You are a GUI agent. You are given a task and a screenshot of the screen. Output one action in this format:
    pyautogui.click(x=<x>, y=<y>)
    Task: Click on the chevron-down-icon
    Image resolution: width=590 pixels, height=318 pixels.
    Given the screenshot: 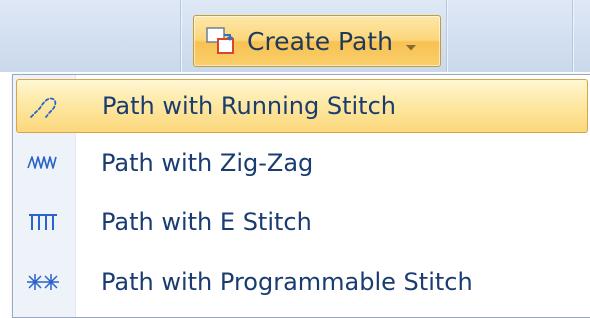 What is the action you would take?
    pyautogui.click(x=411, y=44)
    